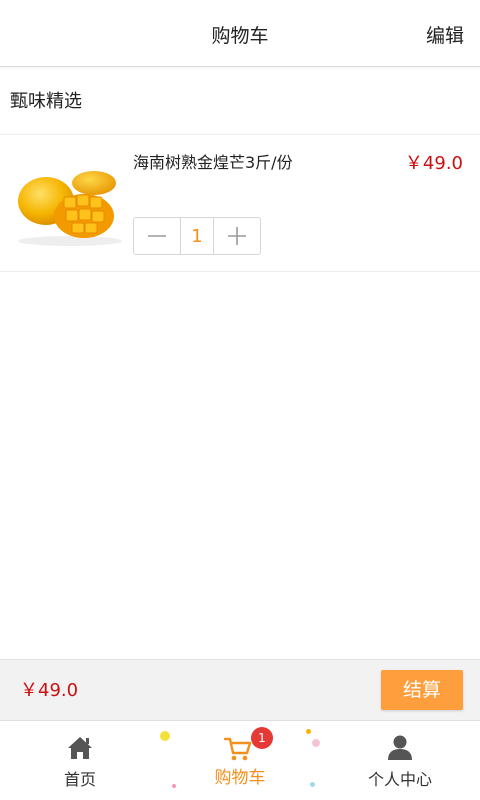 The height and width of the screenshot is (800, 480). What do you see at coordinates (79, 779) in the screenshot?
I see `tab-label-home: 首页` at bounding box center [79, 779].